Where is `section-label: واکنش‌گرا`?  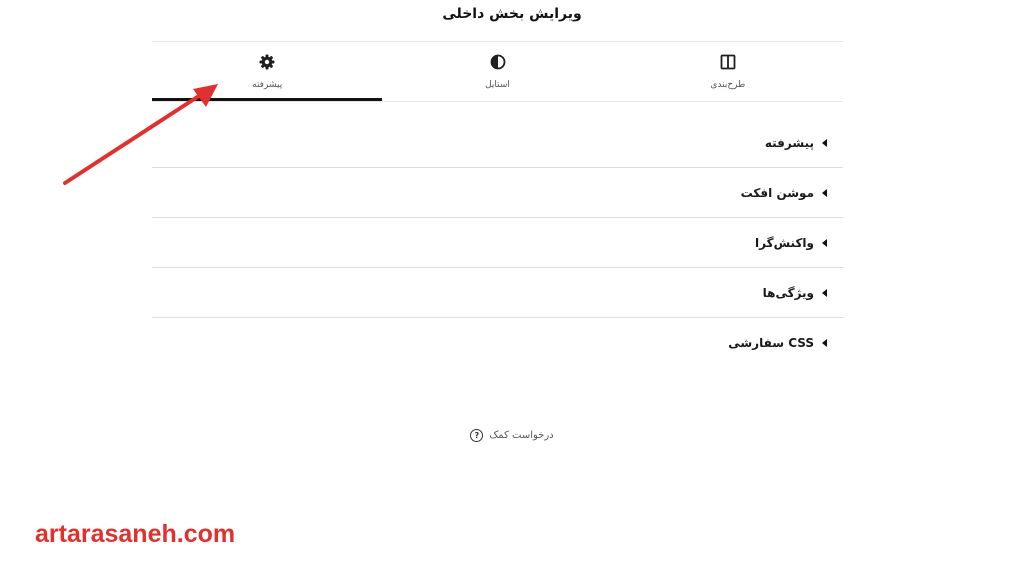 section-label: واکنش‌گرا is located at coordinates (784, 242).